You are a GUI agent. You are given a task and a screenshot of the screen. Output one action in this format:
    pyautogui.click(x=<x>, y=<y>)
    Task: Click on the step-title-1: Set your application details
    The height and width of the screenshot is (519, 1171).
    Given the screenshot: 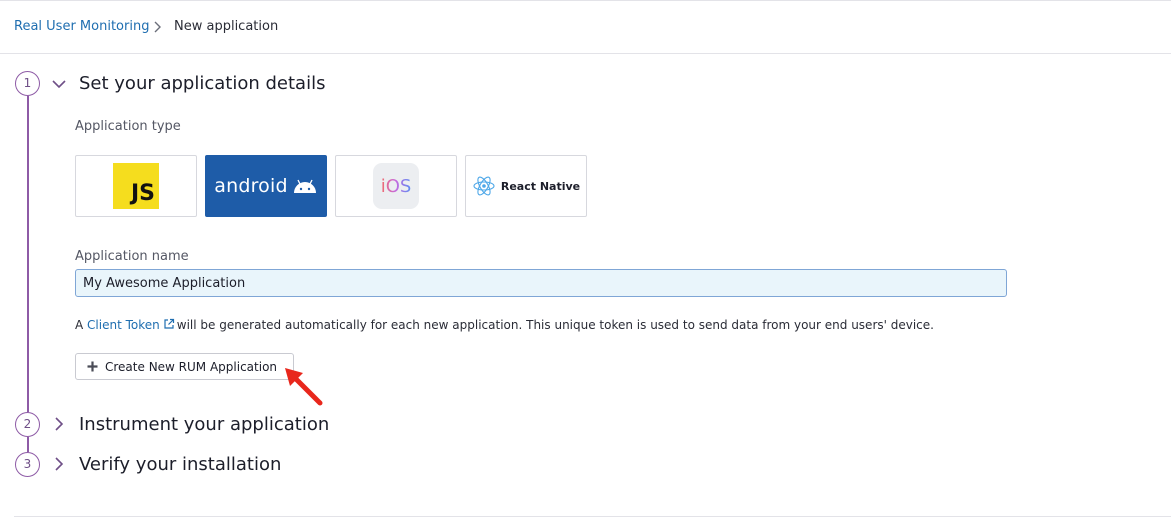 What is the action you would take?
    pyautogui.click(x=202, y=83)
    